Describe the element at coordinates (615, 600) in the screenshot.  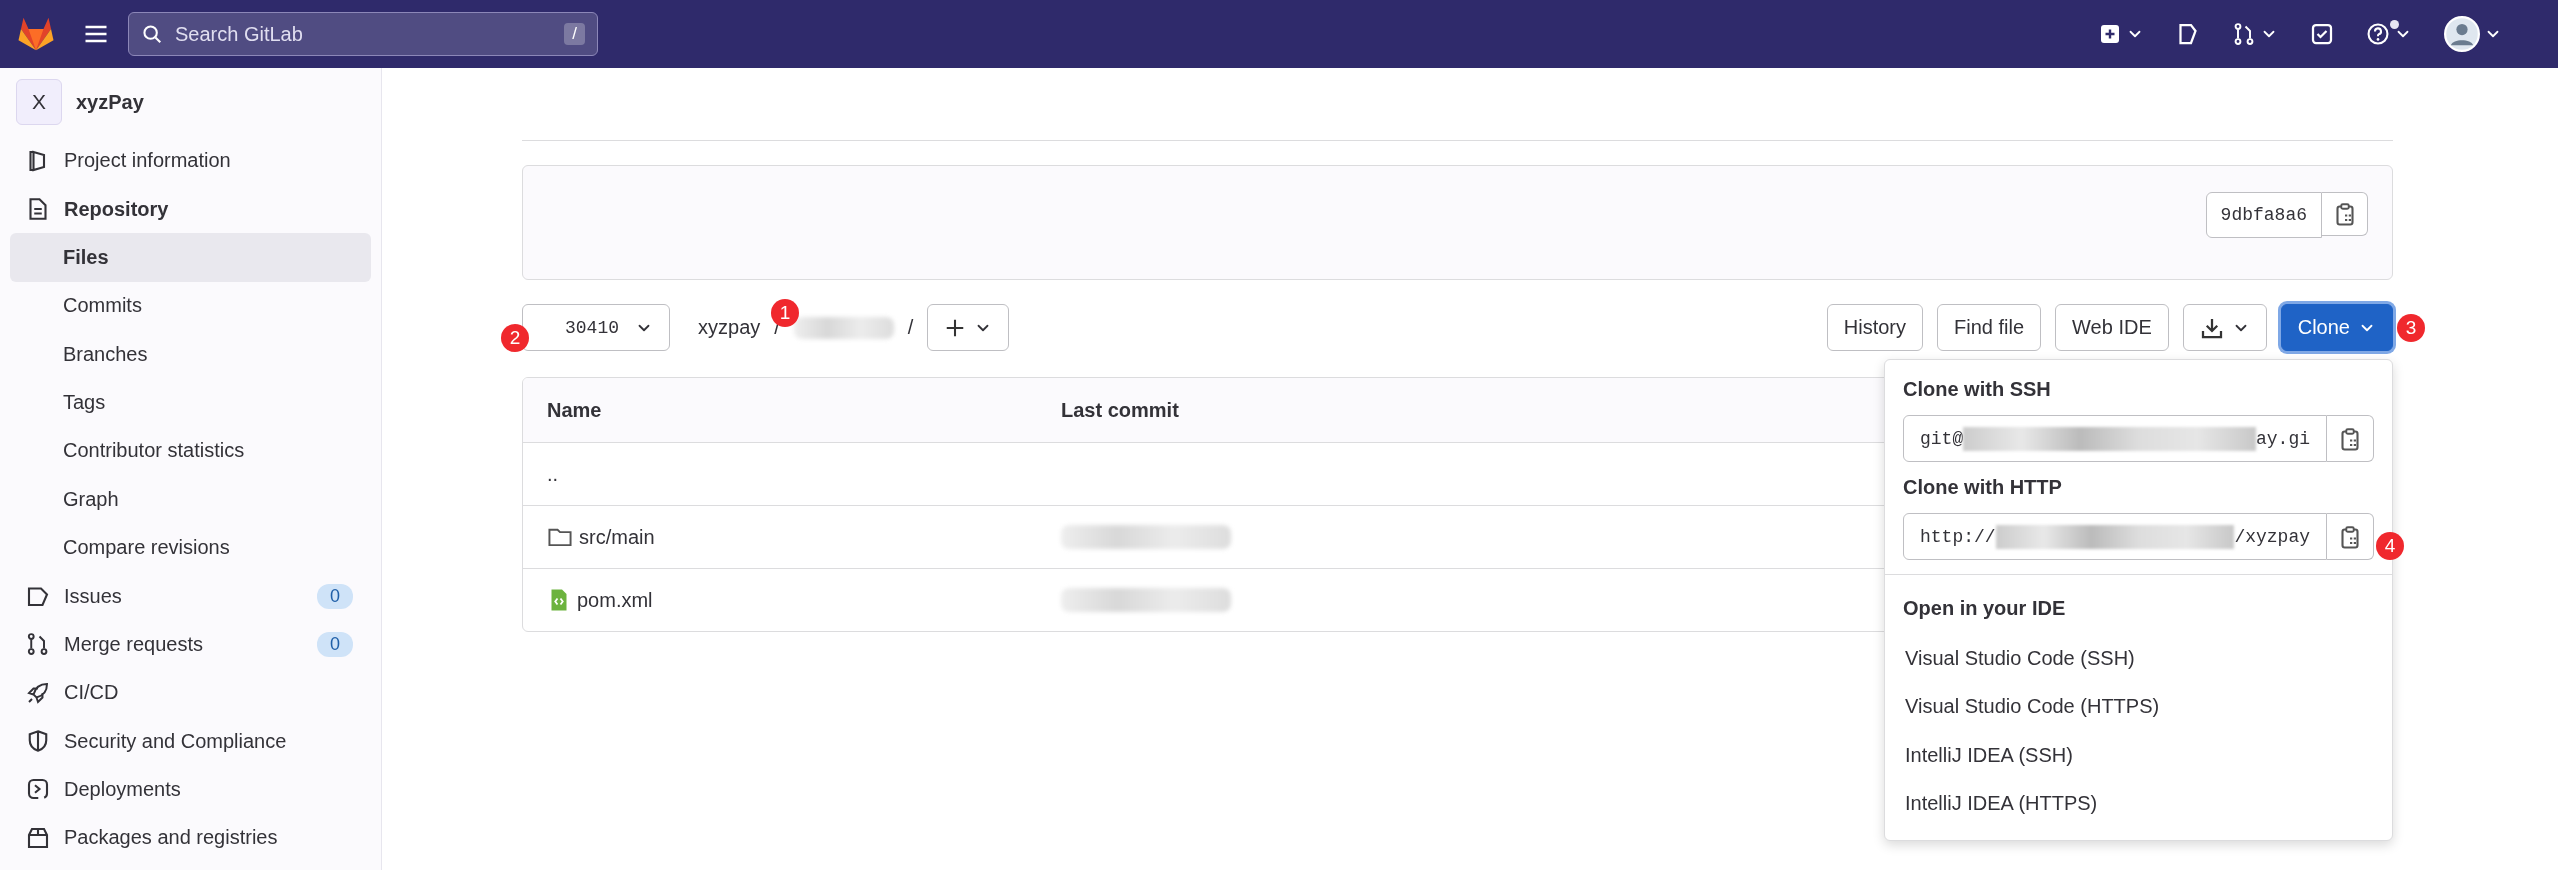
I see `file-link: pom.xml` at that location.